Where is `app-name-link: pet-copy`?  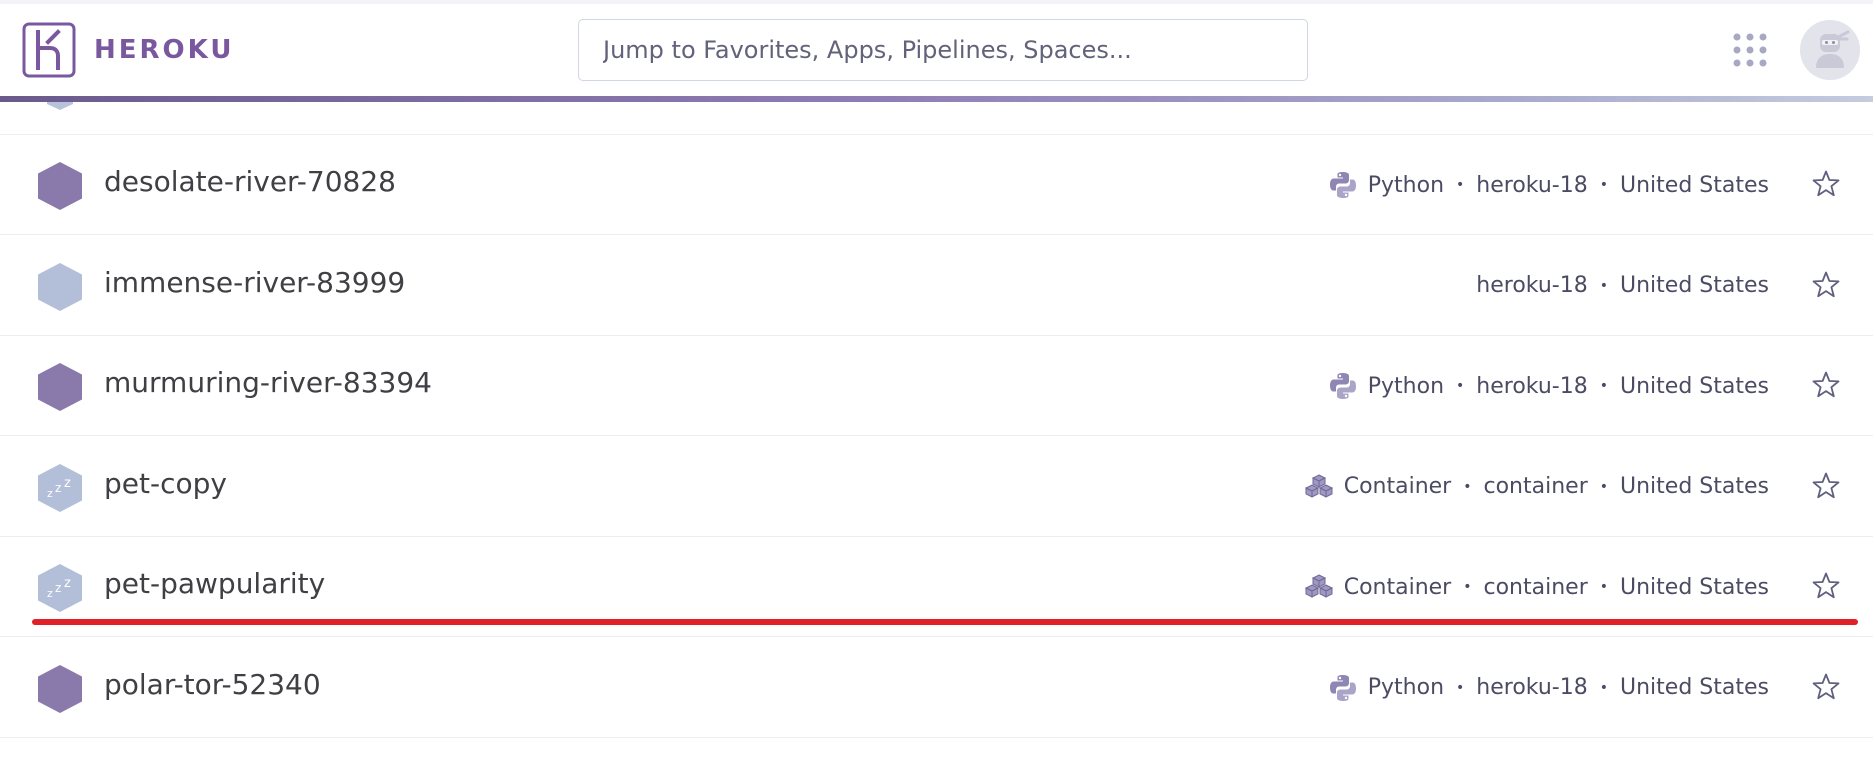 app-name-link: pet-copy is located at coordinates (165, 483).